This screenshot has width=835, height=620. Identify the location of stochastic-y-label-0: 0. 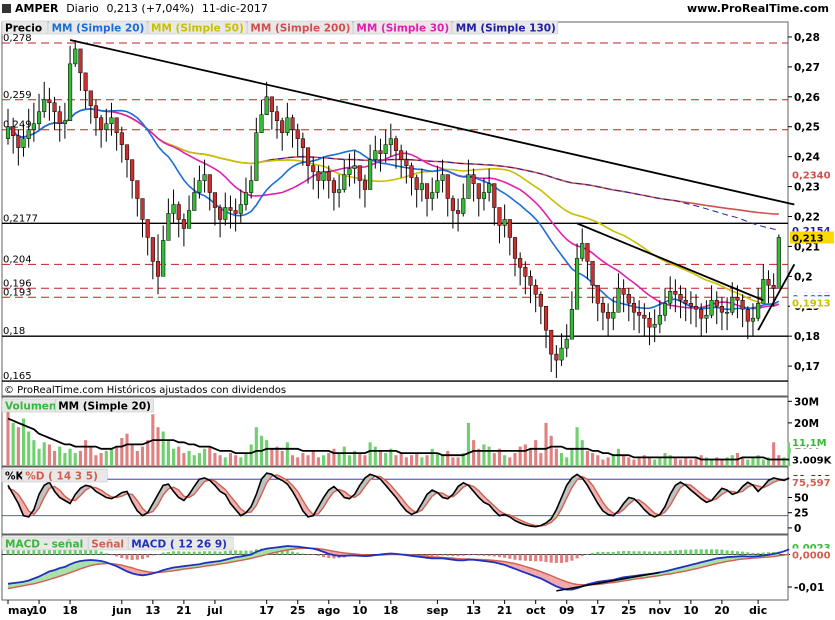
(797, 529).